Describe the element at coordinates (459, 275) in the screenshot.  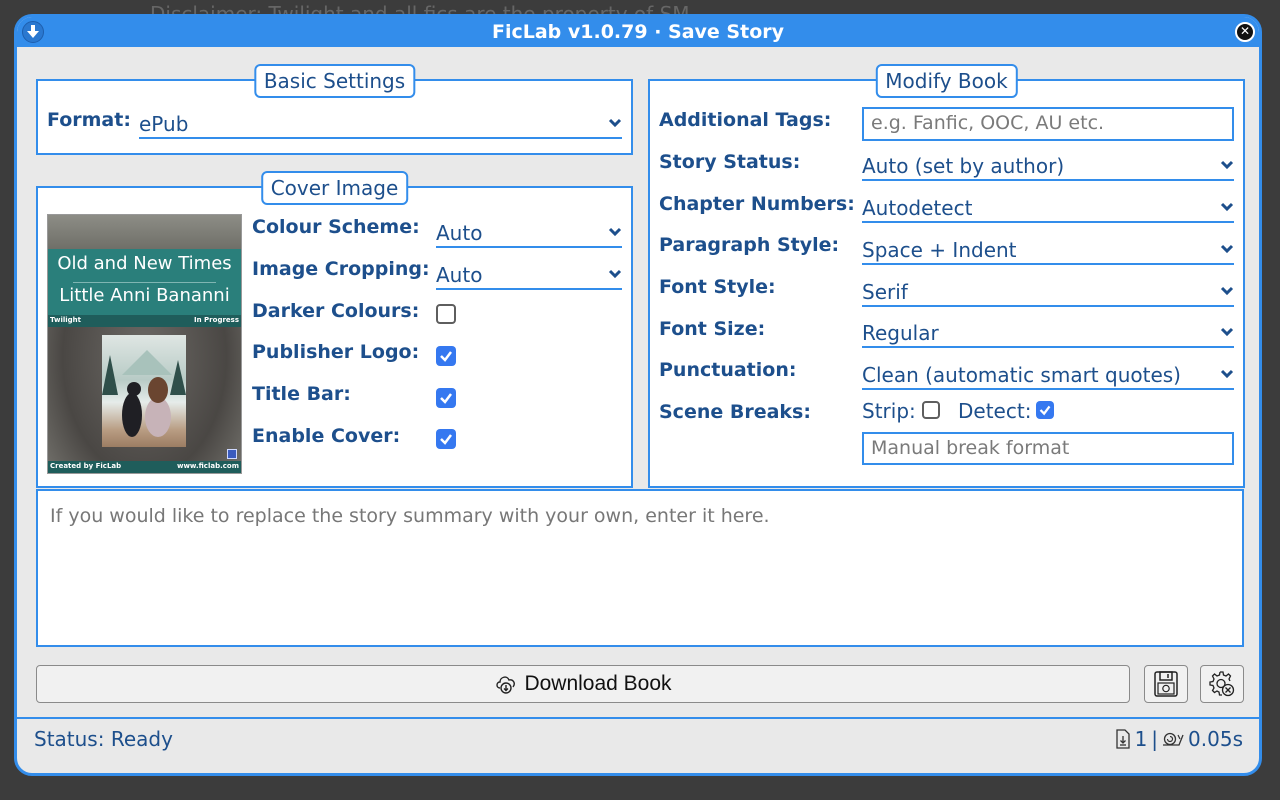
I see `image-cropping-value: Auto` at that location.